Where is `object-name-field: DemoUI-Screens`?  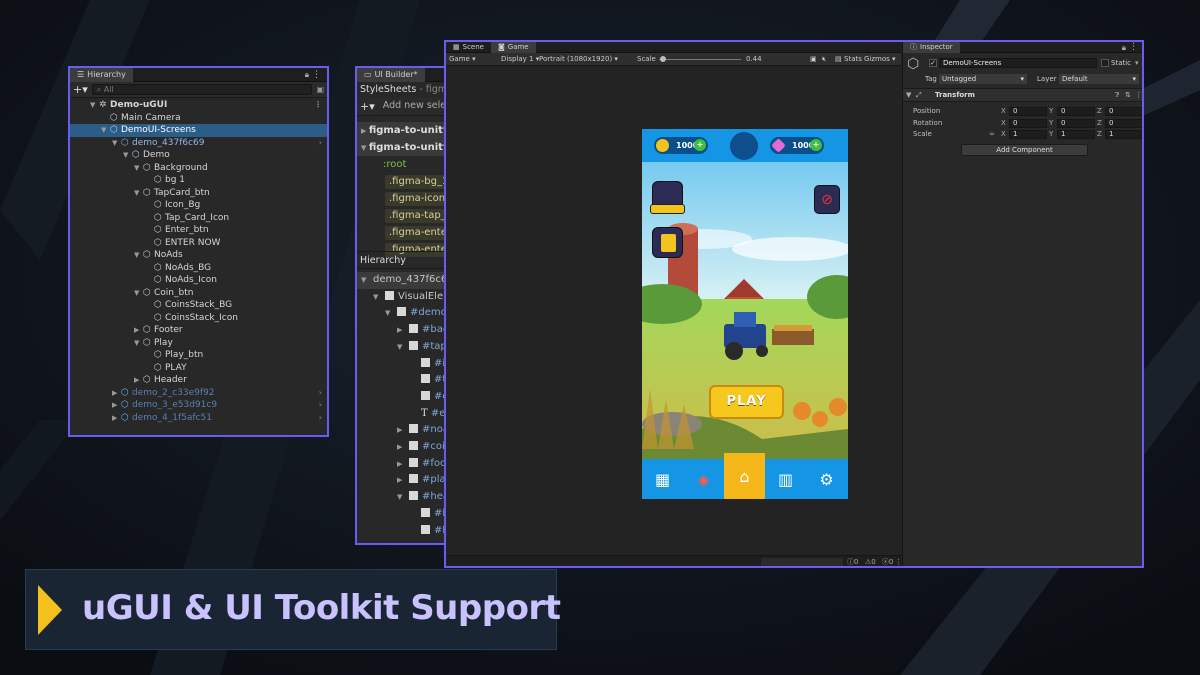
object-name-field: DemoUI-Screens is located at coordinates (1018, 63).